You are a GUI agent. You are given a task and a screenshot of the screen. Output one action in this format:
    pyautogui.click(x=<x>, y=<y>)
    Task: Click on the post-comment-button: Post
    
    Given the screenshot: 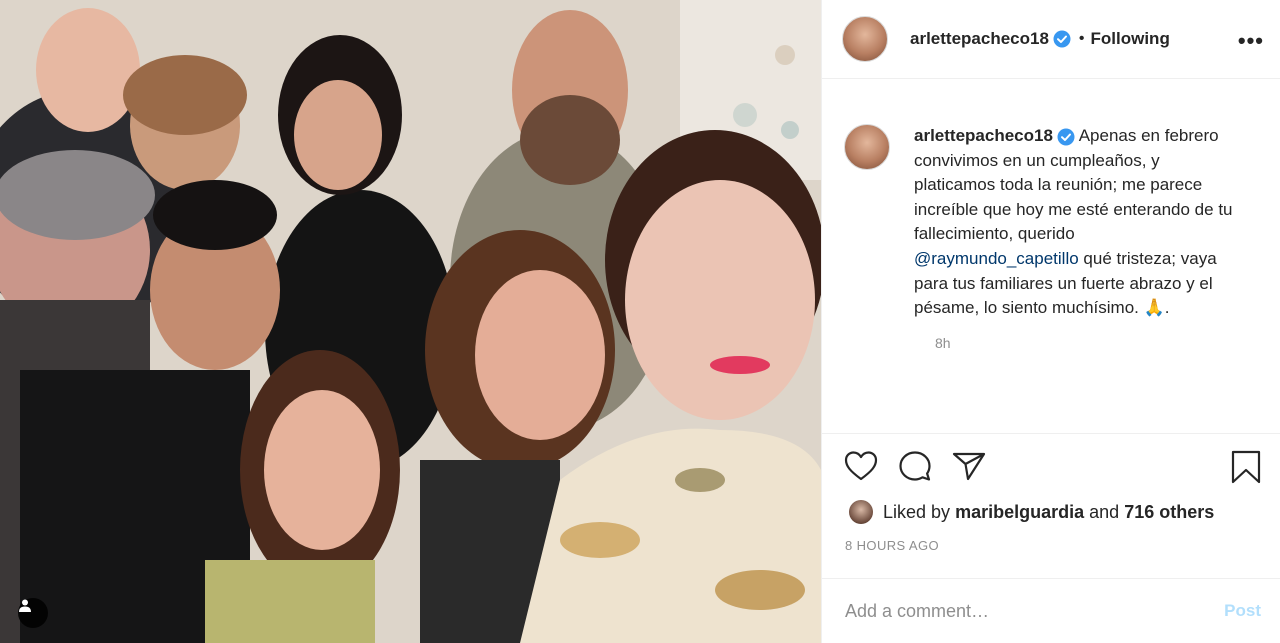 What is the action you would take?
    pyautogui.click(x=1242, y=611)
    